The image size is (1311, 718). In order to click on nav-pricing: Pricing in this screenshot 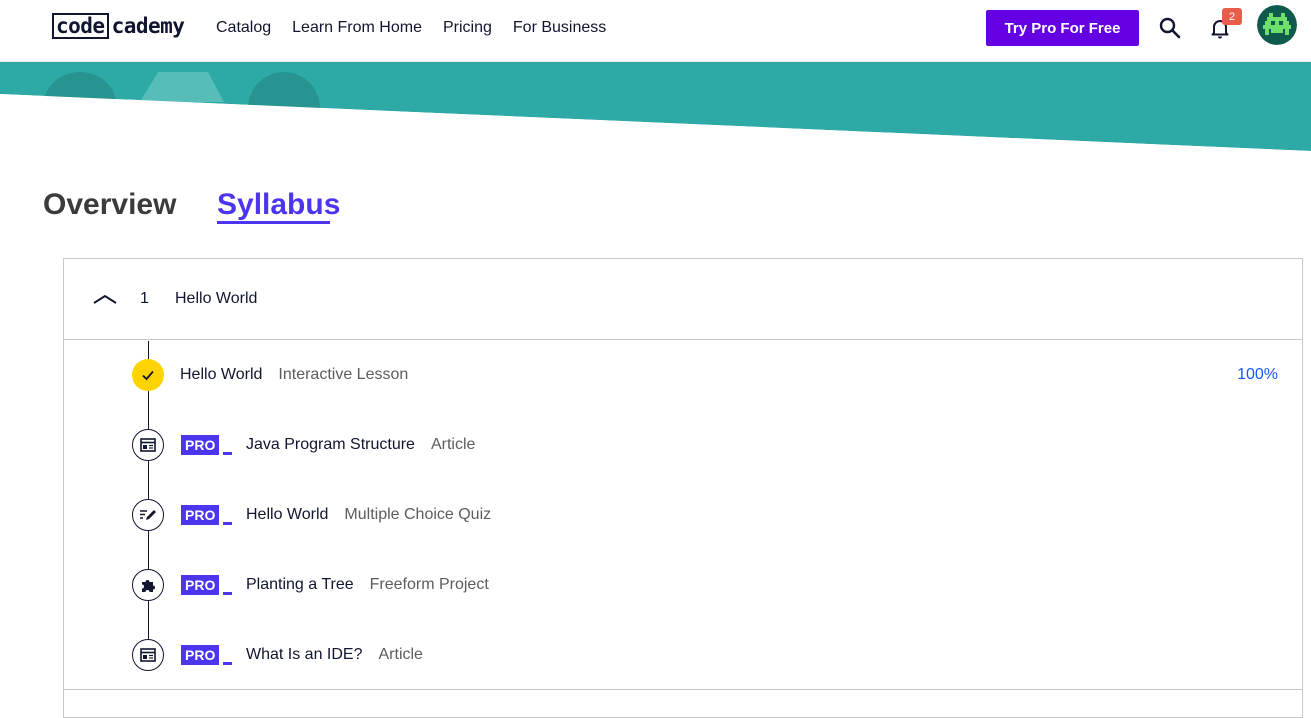, I will do `click(467, 28)`.